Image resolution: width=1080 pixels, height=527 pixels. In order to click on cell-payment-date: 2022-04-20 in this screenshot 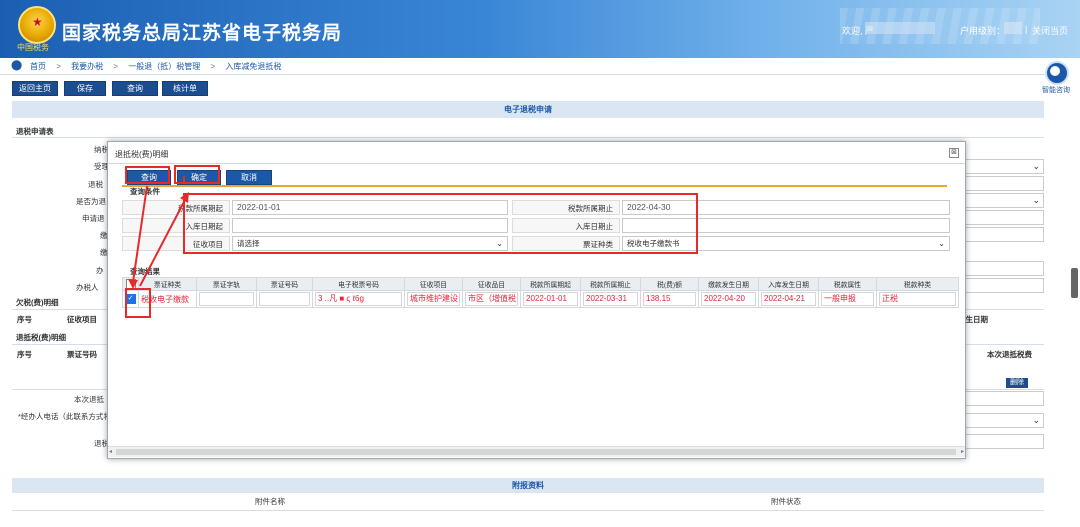, I will do `click(728, 299)`.